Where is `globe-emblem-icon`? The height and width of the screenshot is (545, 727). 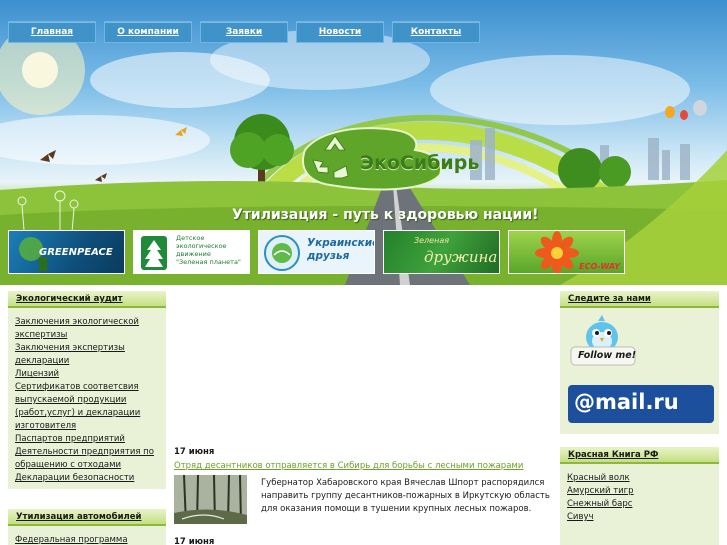 globe-emblem-icon is located at coordinates (282, 253).